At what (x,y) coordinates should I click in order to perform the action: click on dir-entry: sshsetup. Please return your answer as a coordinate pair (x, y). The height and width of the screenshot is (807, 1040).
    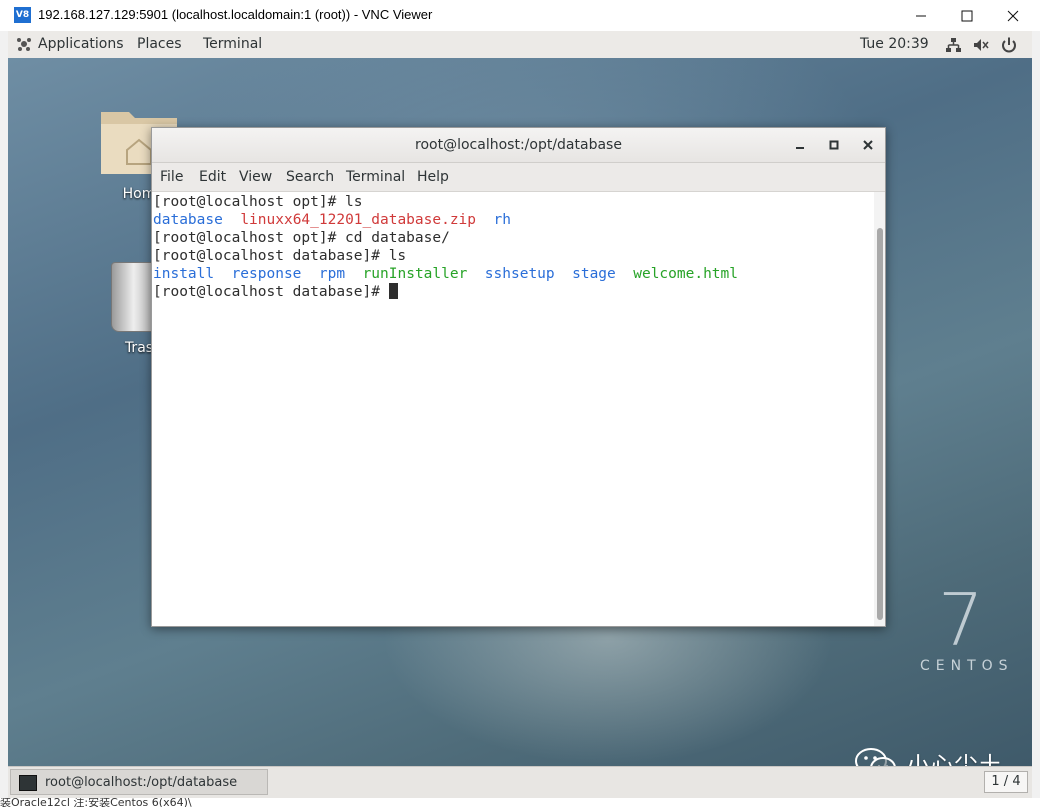
    Looking at the image, I should click on (519, 274).